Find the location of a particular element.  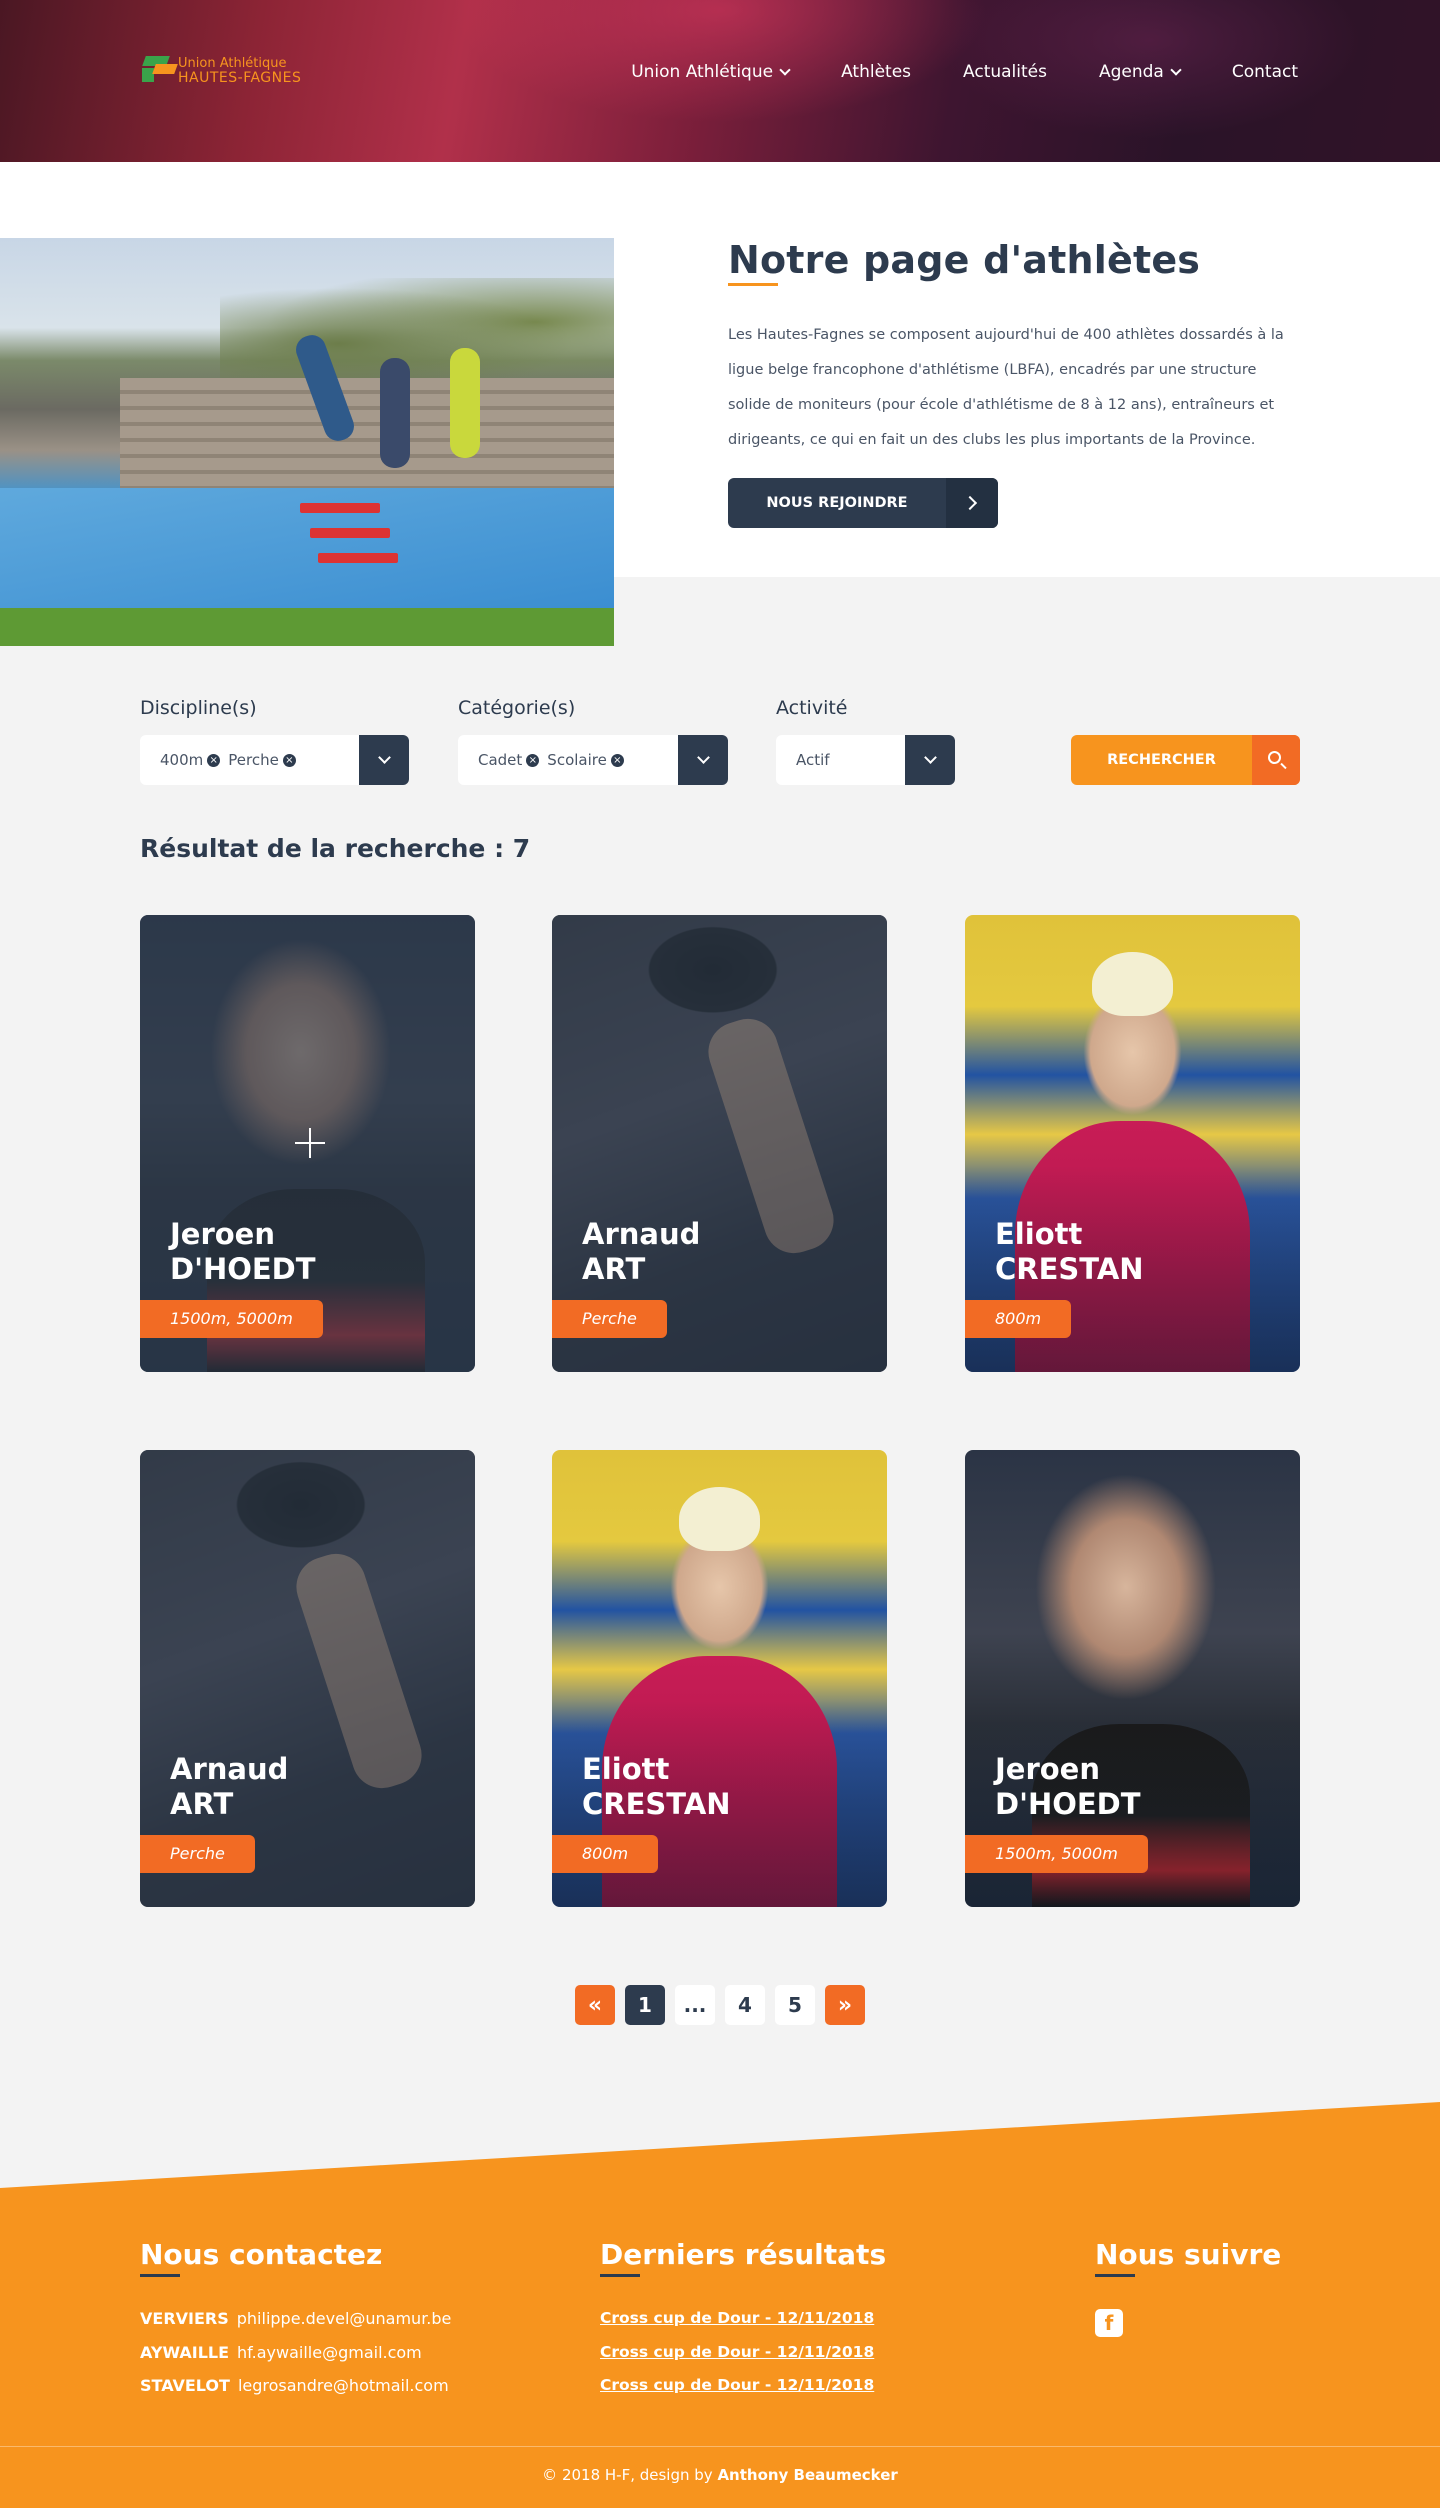

nav-agenda: Agenda is located at coordinates (1140, 72).